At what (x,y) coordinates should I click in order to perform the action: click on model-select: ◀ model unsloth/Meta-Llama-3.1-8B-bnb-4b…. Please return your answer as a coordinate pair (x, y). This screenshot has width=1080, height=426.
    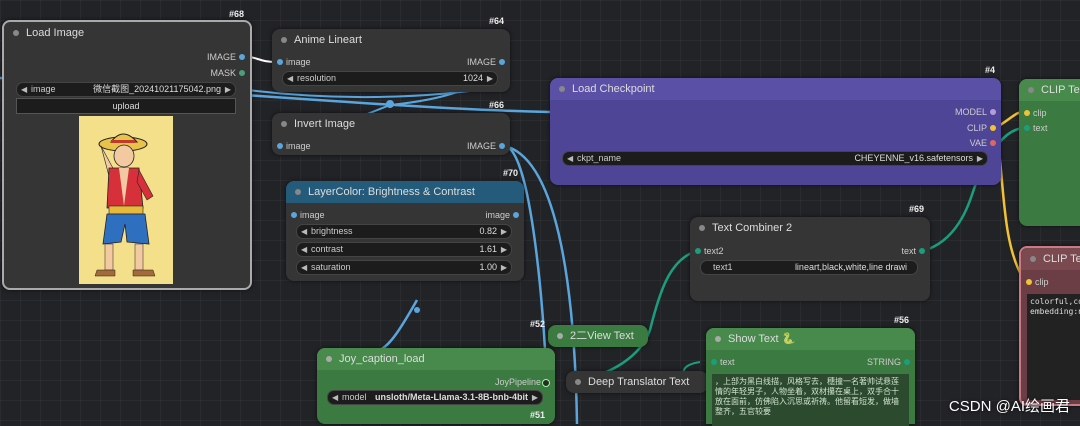
    Looking at the image, I should click on (435, 397).